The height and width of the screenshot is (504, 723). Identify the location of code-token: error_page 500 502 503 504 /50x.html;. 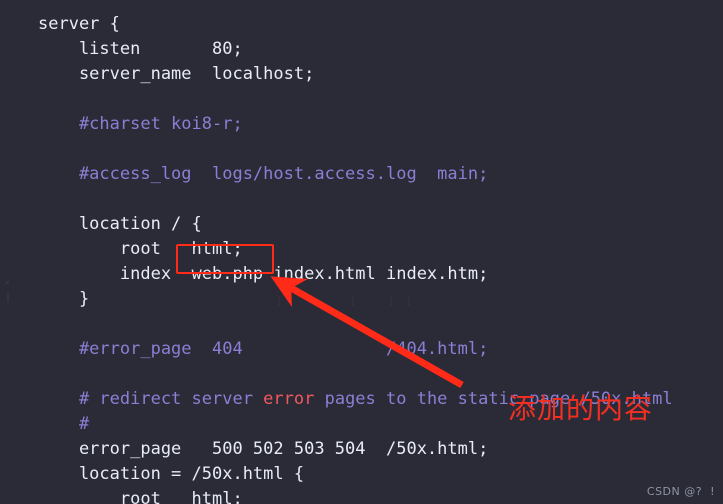
(263, 449).